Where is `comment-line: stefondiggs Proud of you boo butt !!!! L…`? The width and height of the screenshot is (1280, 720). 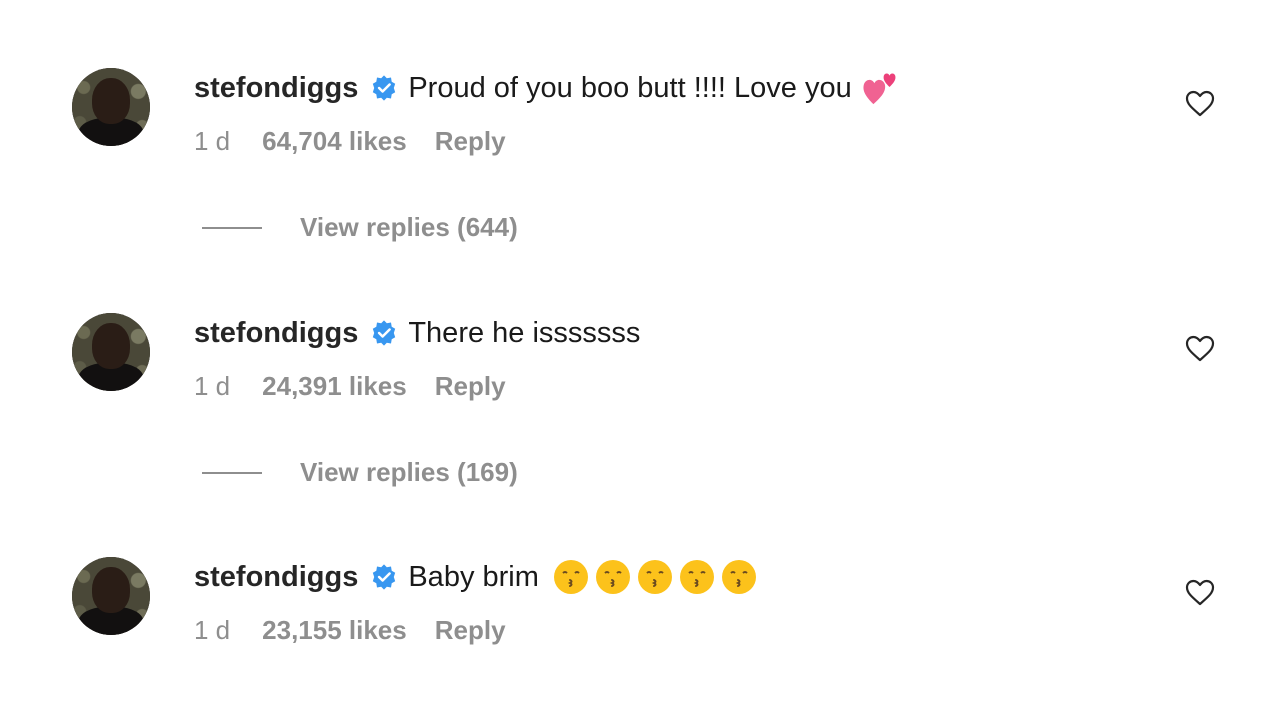
comment-line: stefondiggs Proud of you boo butt !!!! L… is located at coordinates (547, 88).